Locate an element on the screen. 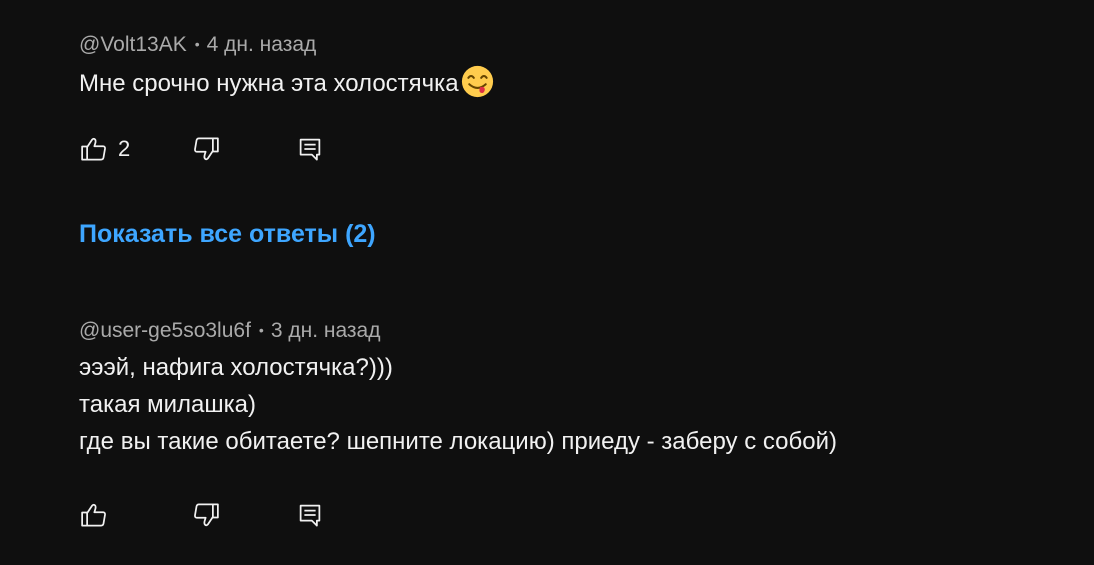 This screenshot has width=1094, height=565. yum-face-emoji is located at coordinates (477, 81).